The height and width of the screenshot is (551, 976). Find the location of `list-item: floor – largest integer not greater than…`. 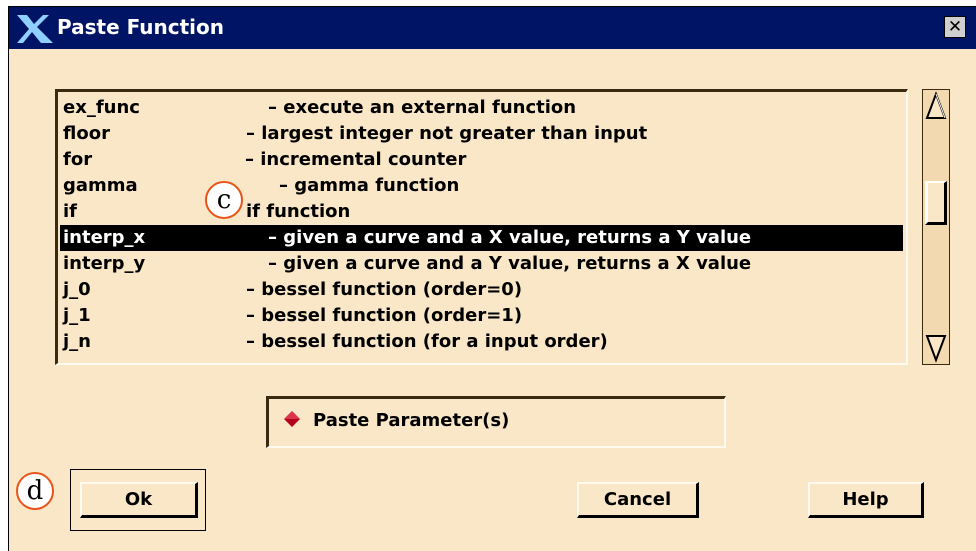

list-item: floor – largest integer not greater than… is located at coordinates (481, 134).